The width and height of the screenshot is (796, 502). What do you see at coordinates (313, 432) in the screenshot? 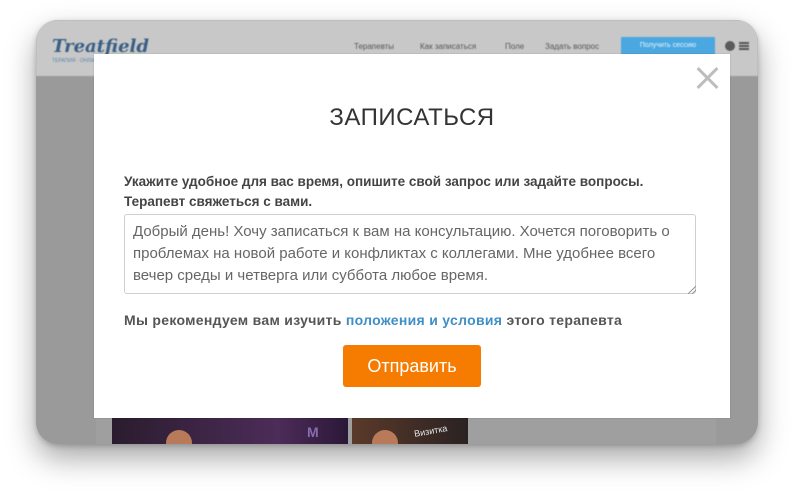
I see `thumbnail-decor-letter: M` at bounding box center [313, 432].